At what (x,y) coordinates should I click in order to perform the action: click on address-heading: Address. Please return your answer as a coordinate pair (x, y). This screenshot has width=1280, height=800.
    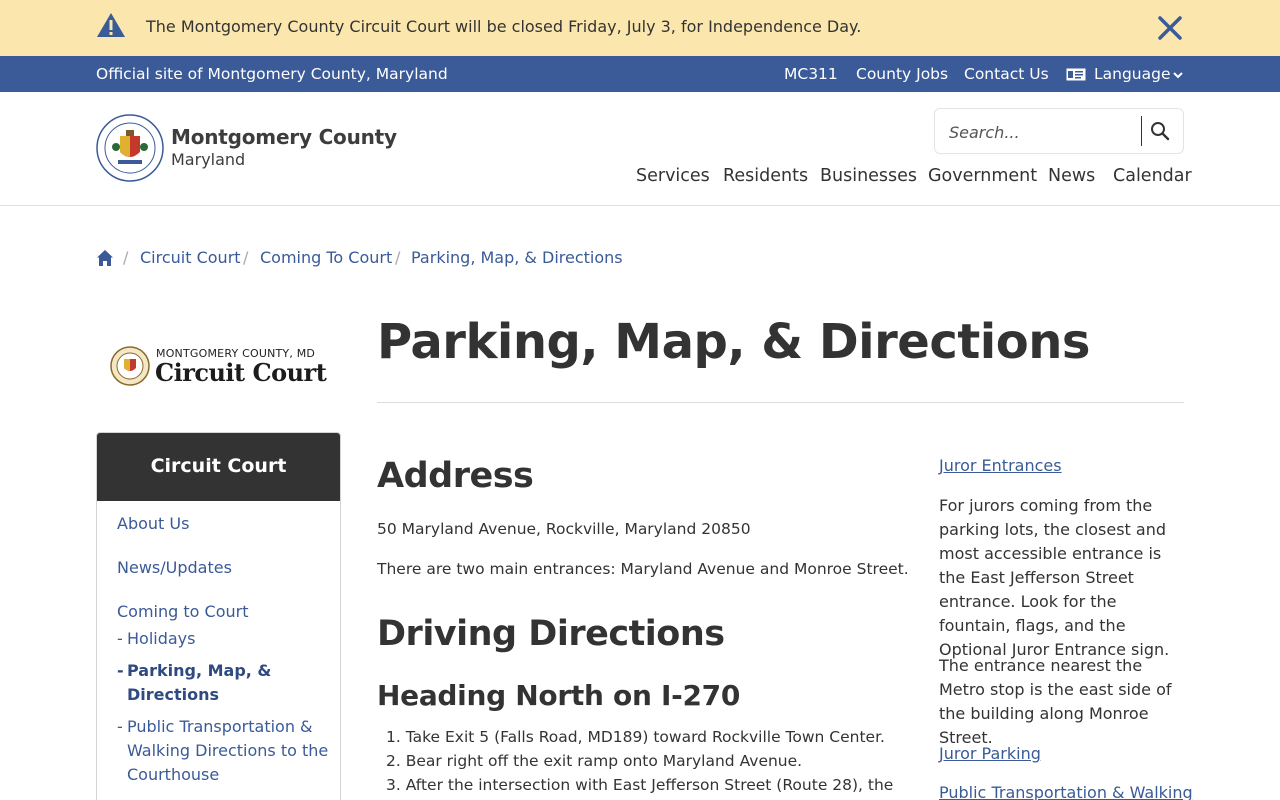
    Looking at the image, I should click on (455, 476).